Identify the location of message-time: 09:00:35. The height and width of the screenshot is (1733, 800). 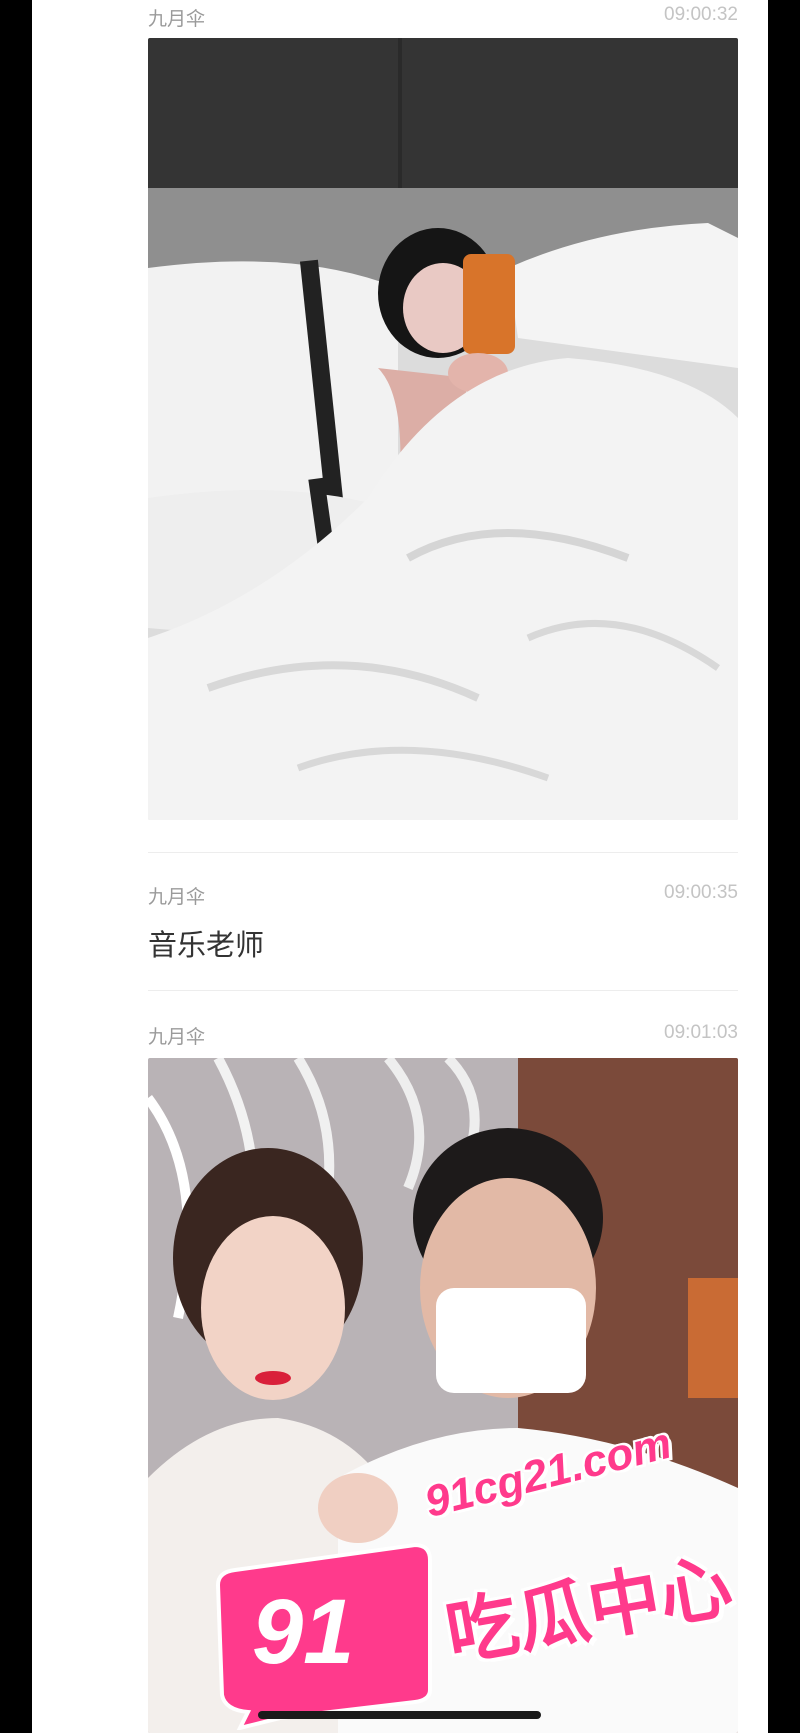
(701, 892).